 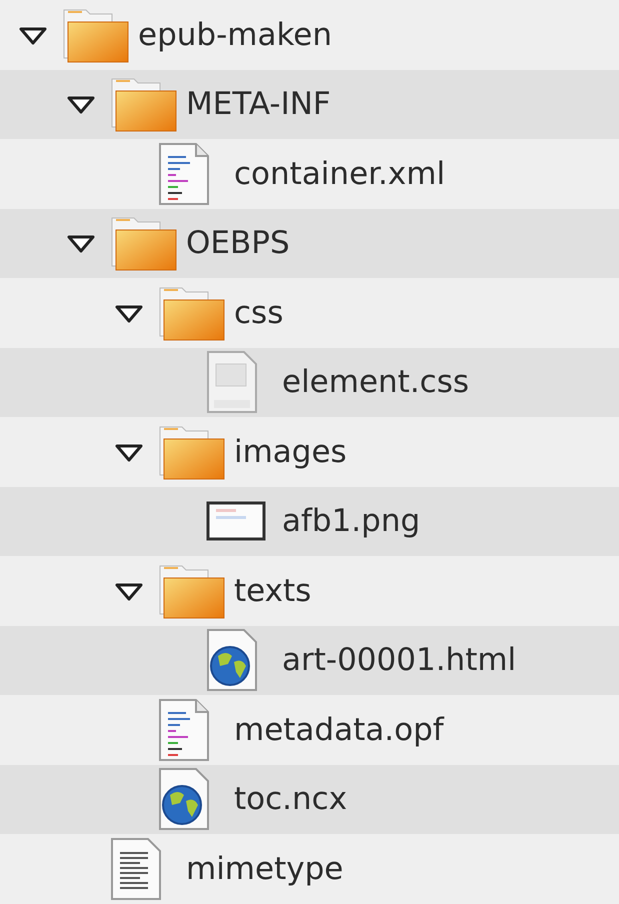 What do you see at coordinates (351, 521) in the screenshot?
I see `item-name: afb1.png` at bounding box center [351, 521].